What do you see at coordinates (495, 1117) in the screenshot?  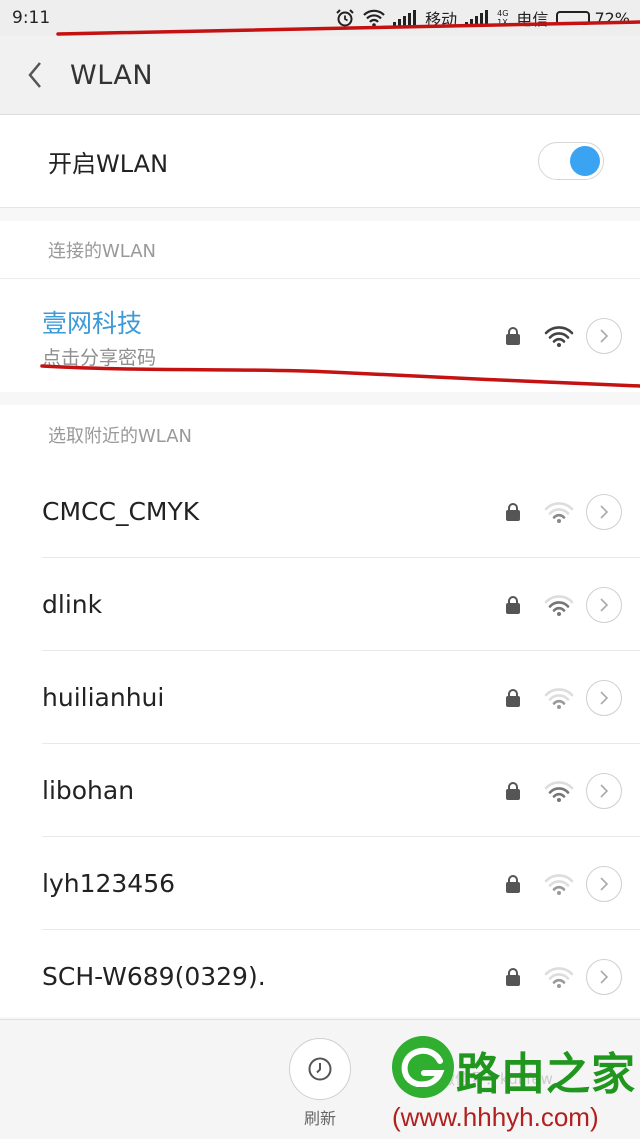 I see `watermark-url: (www.hhhyh.com)` at bounding box center [495, 1117].